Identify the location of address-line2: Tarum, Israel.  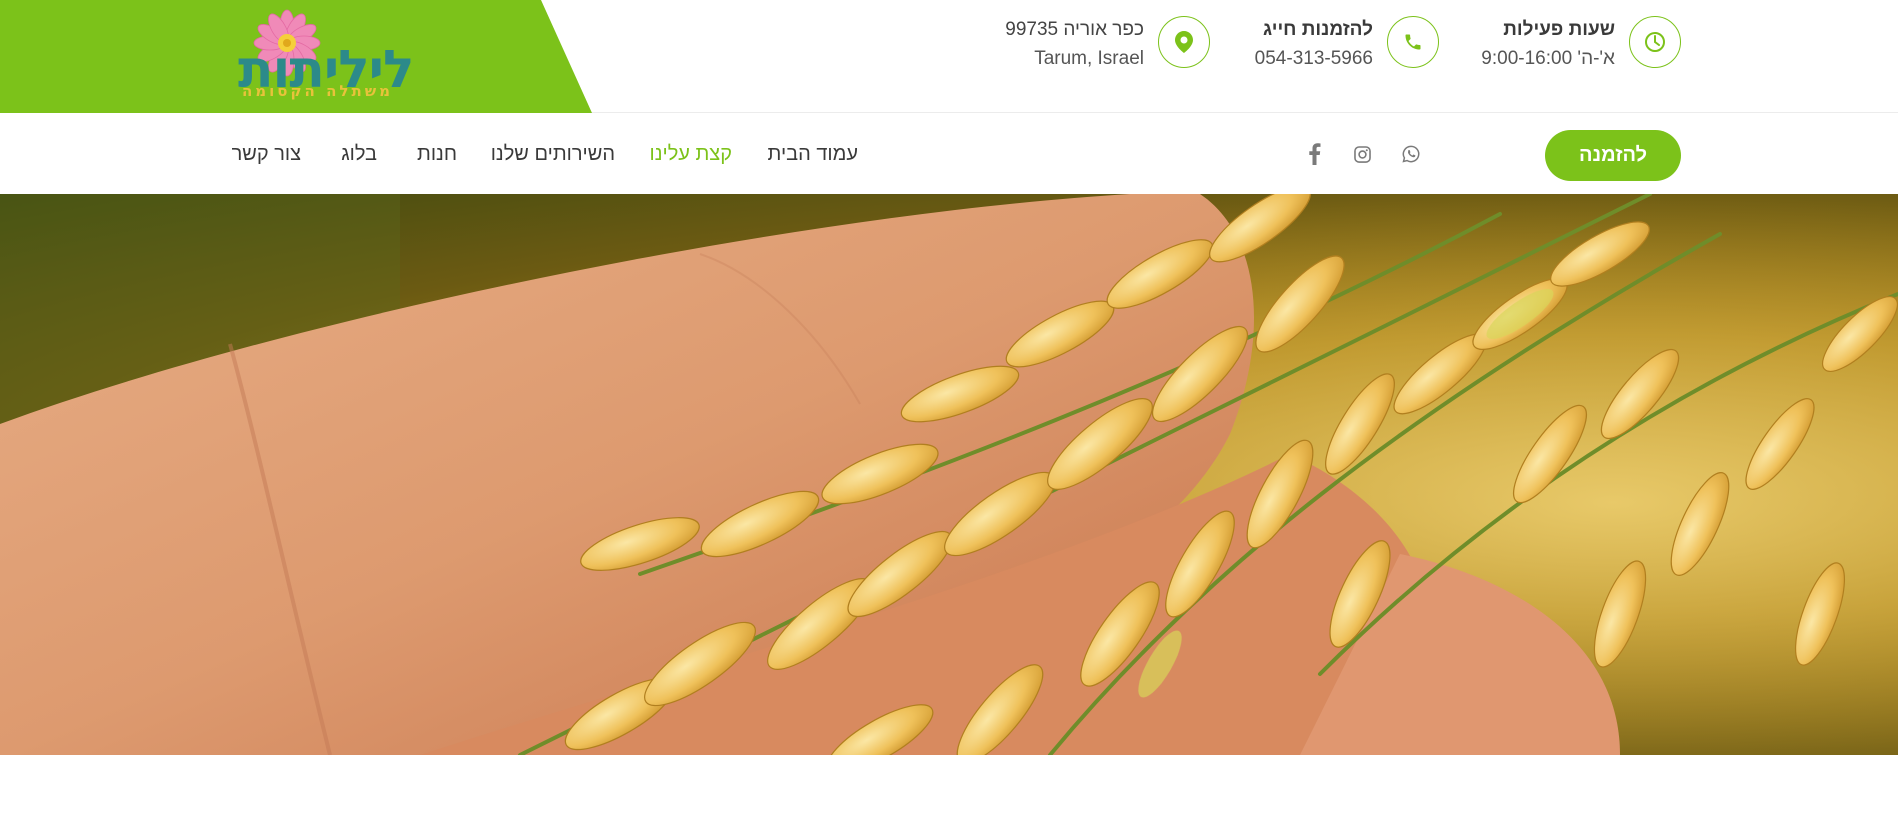
(1089, 58).